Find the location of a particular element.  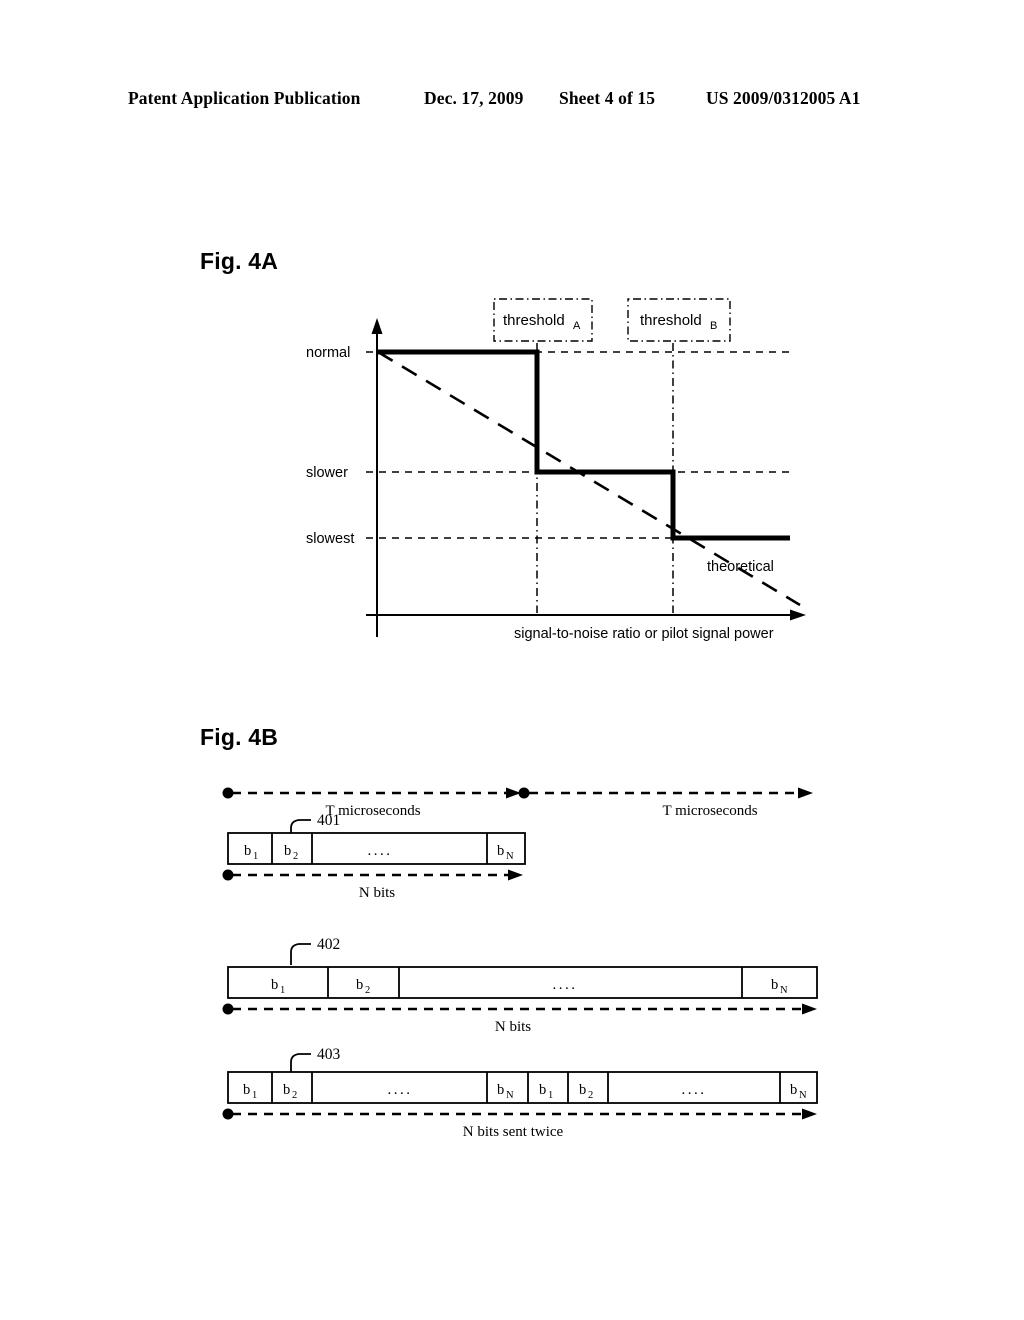

packet-402-cell-3-sub: N is located at coordinates (784, 990).